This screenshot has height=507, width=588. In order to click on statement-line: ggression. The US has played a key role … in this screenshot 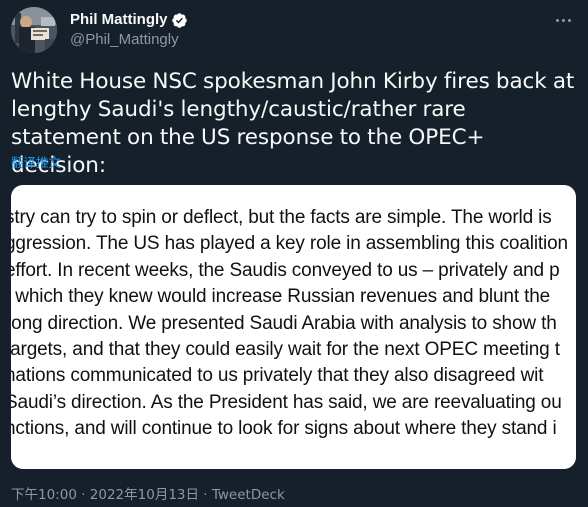, I will do `click(289, 244)`.